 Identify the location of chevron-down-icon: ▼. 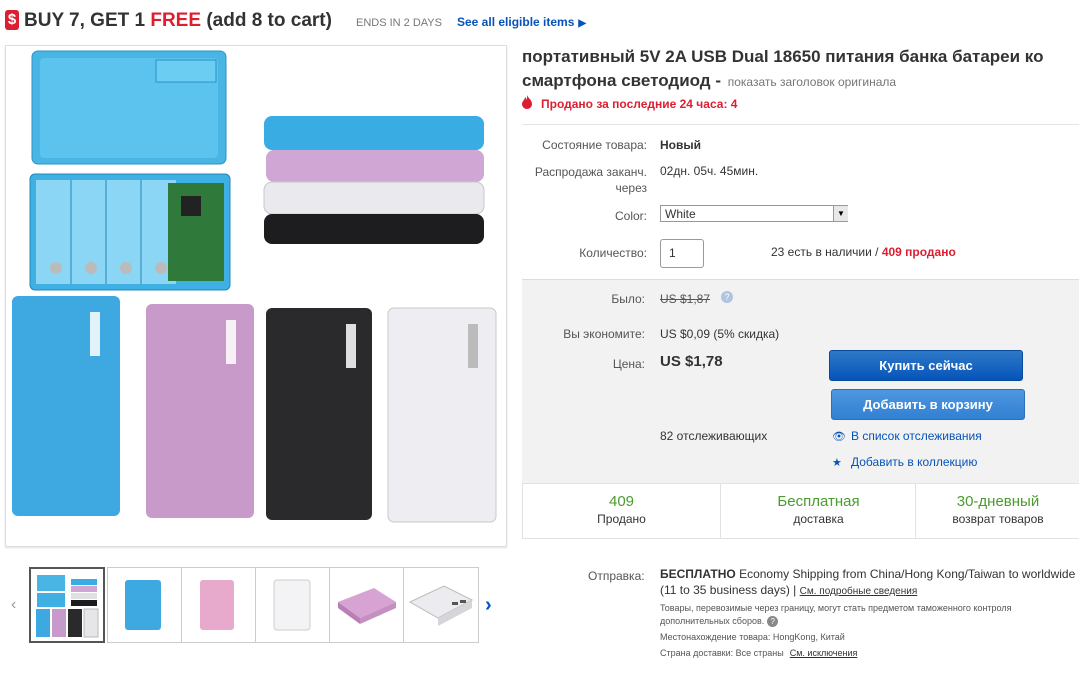
(840, 213).